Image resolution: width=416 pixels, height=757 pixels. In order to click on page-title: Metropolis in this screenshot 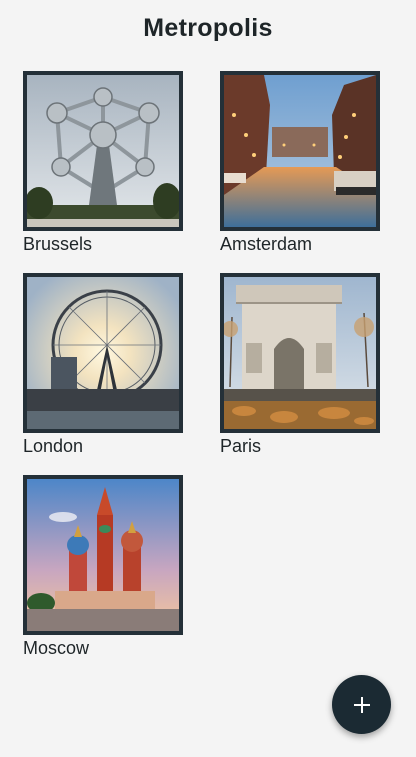, I will do `click(208, 28)`.